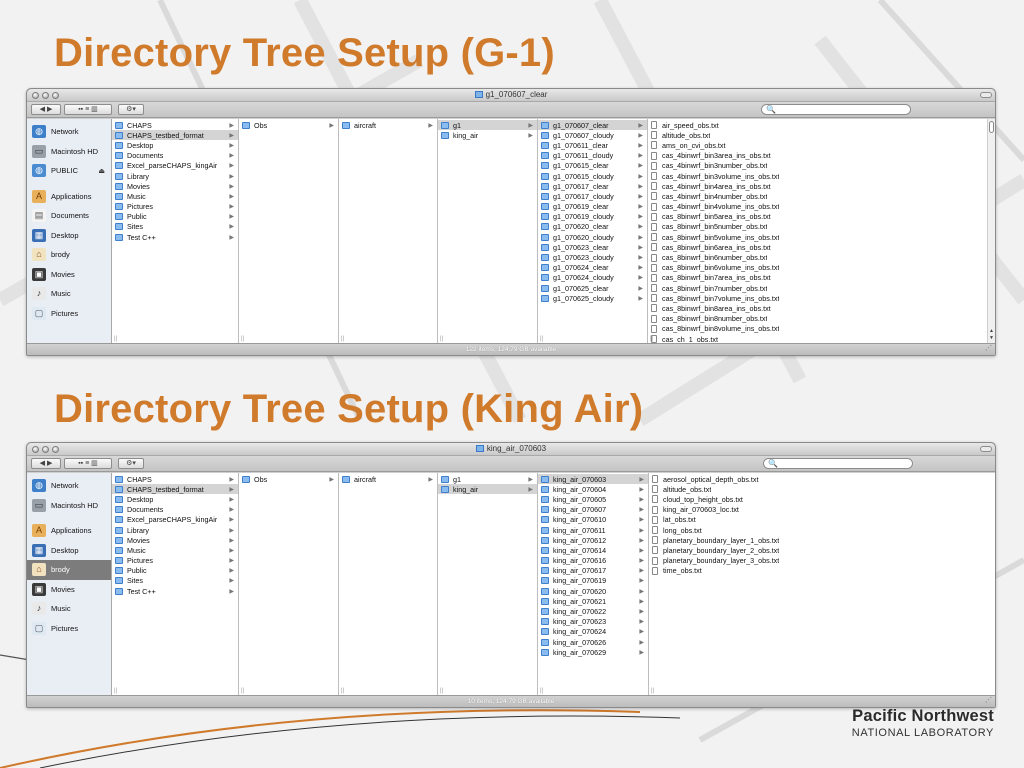  I want to click on folder-item: king_air ▶, so click(487, 135).